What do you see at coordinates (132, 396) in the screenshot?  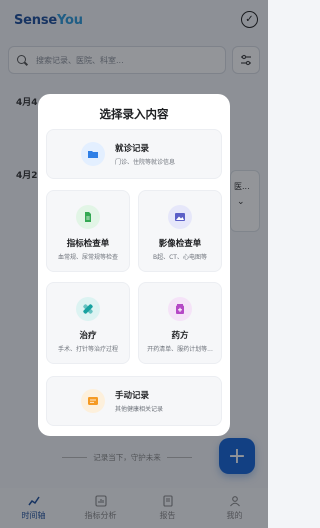 I see `option-label: 手动记录` at bounding box center [132, 396].